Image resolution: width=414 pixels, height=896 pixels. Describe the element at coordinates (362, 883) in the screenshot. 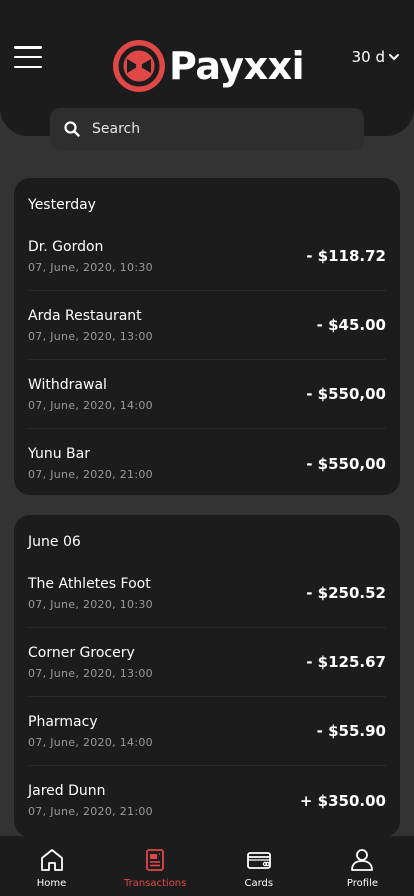

I see `nav-label: Profile` at that location.